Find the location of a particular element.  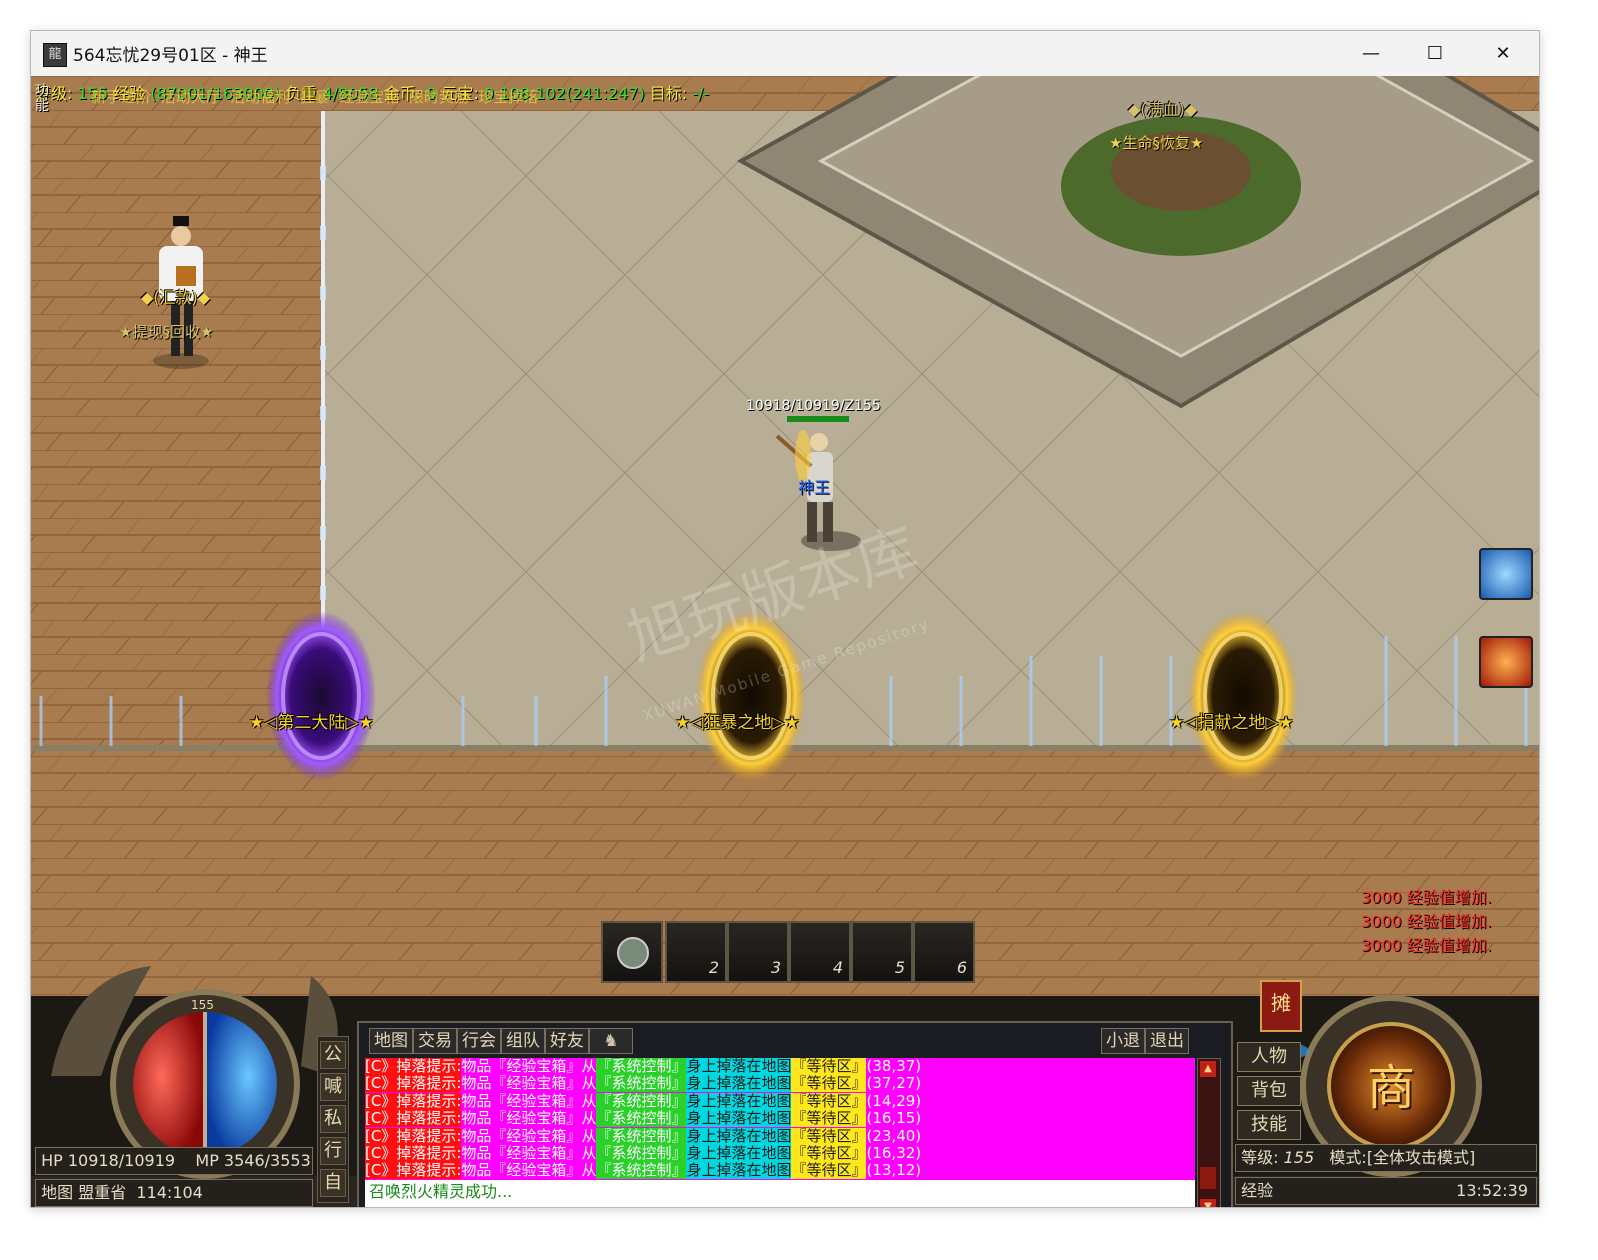

character-button: 人物 is located at coordinates (1269, 1057).